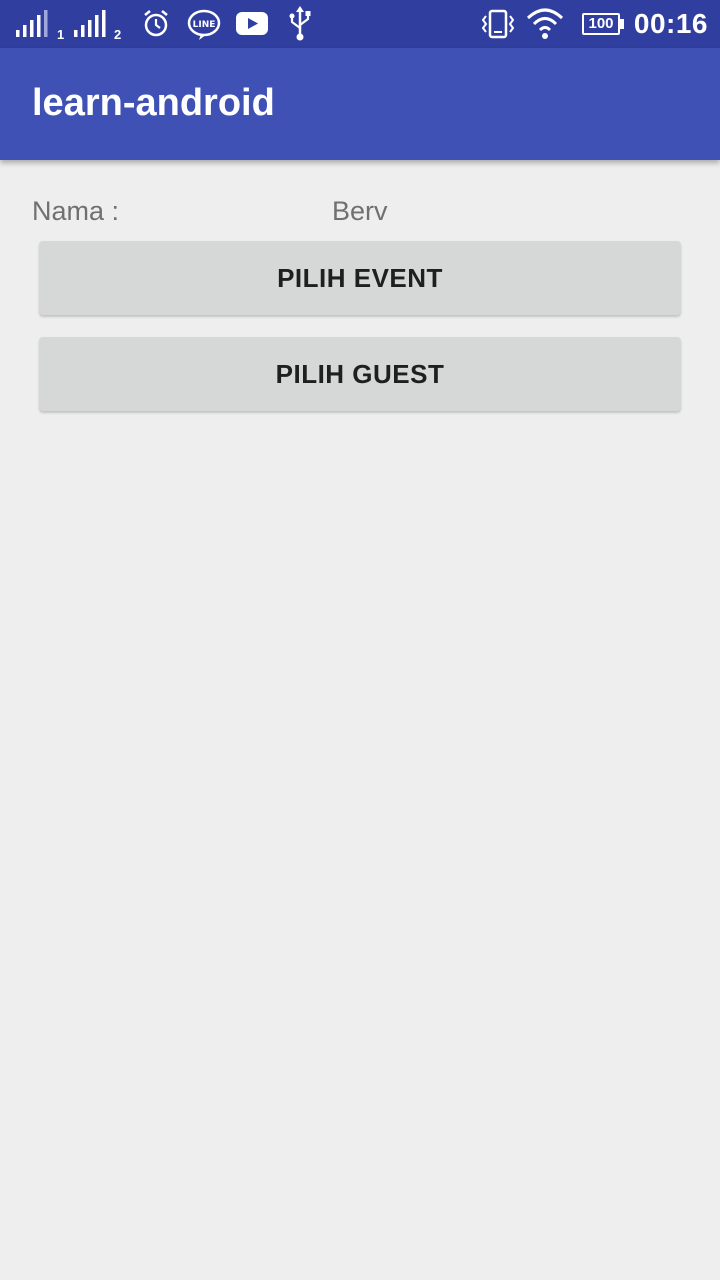 Image resolution: width=720 pixels, height=1280 pixels. Describe the element at coordinates (360, 278) in the screenshot. I see `pick-event-button: PILIH EVENT` at that location.